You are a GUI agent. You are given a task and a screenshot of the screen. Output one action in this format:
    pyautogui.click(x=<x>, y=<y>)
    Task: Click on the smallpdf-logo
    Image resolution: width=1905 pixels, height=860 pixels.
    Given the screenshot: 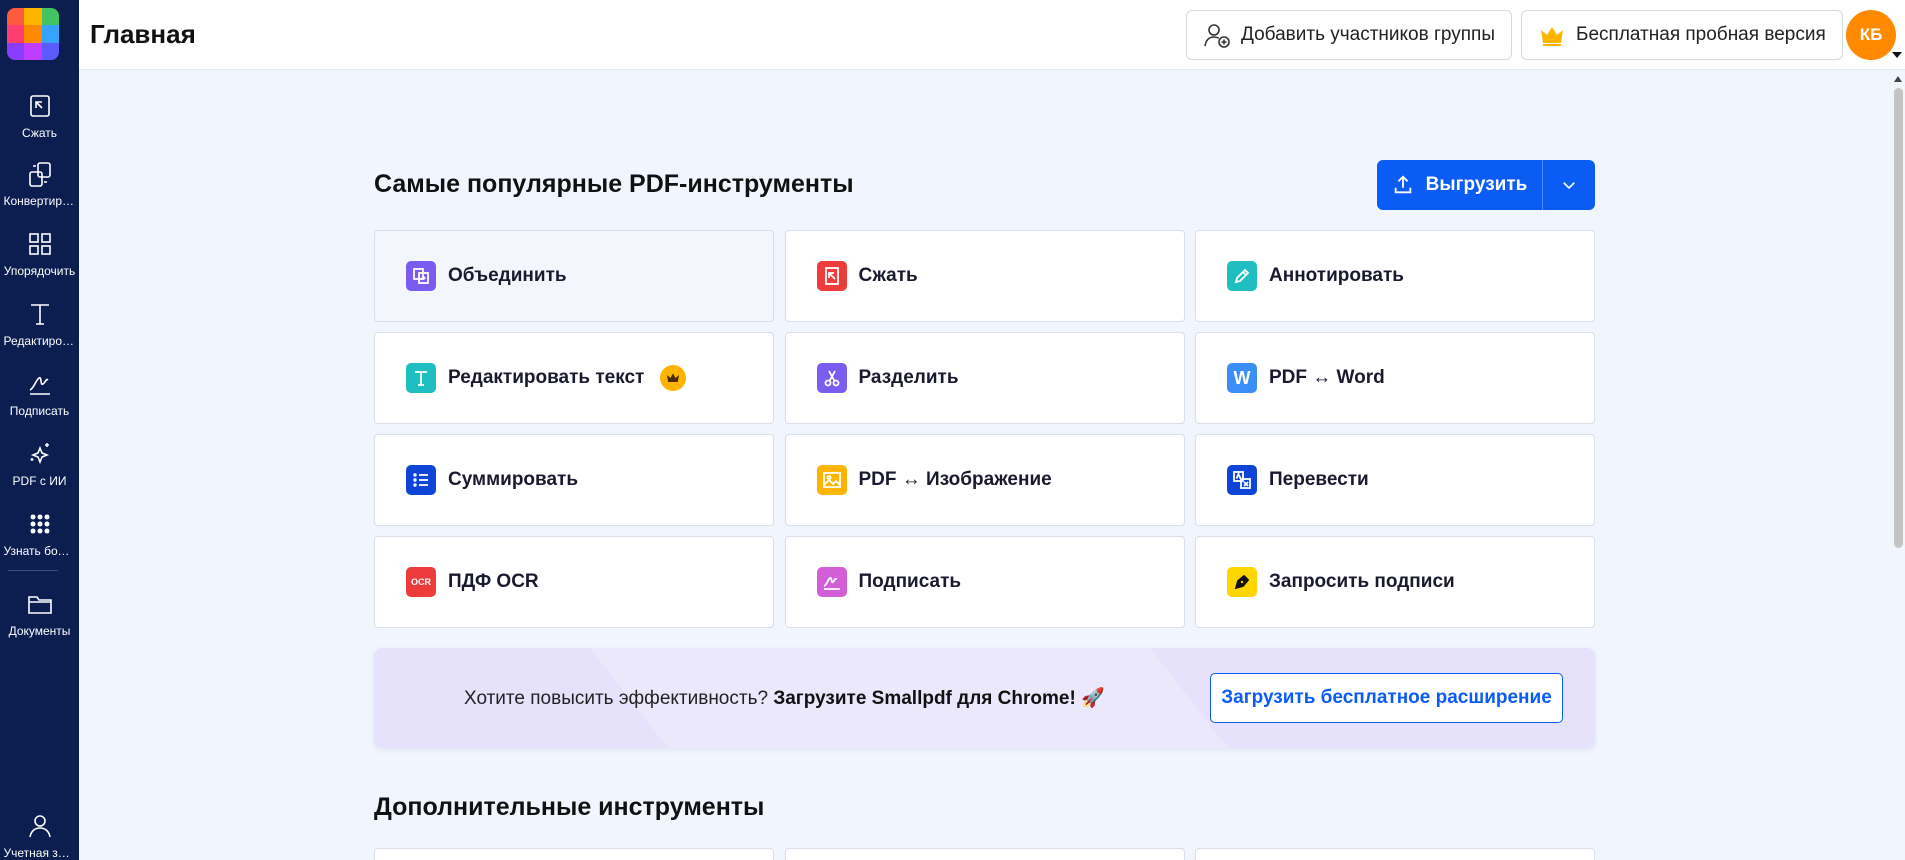 What is the action you would take?
    pyautogui.click(x=33, y=34)
    